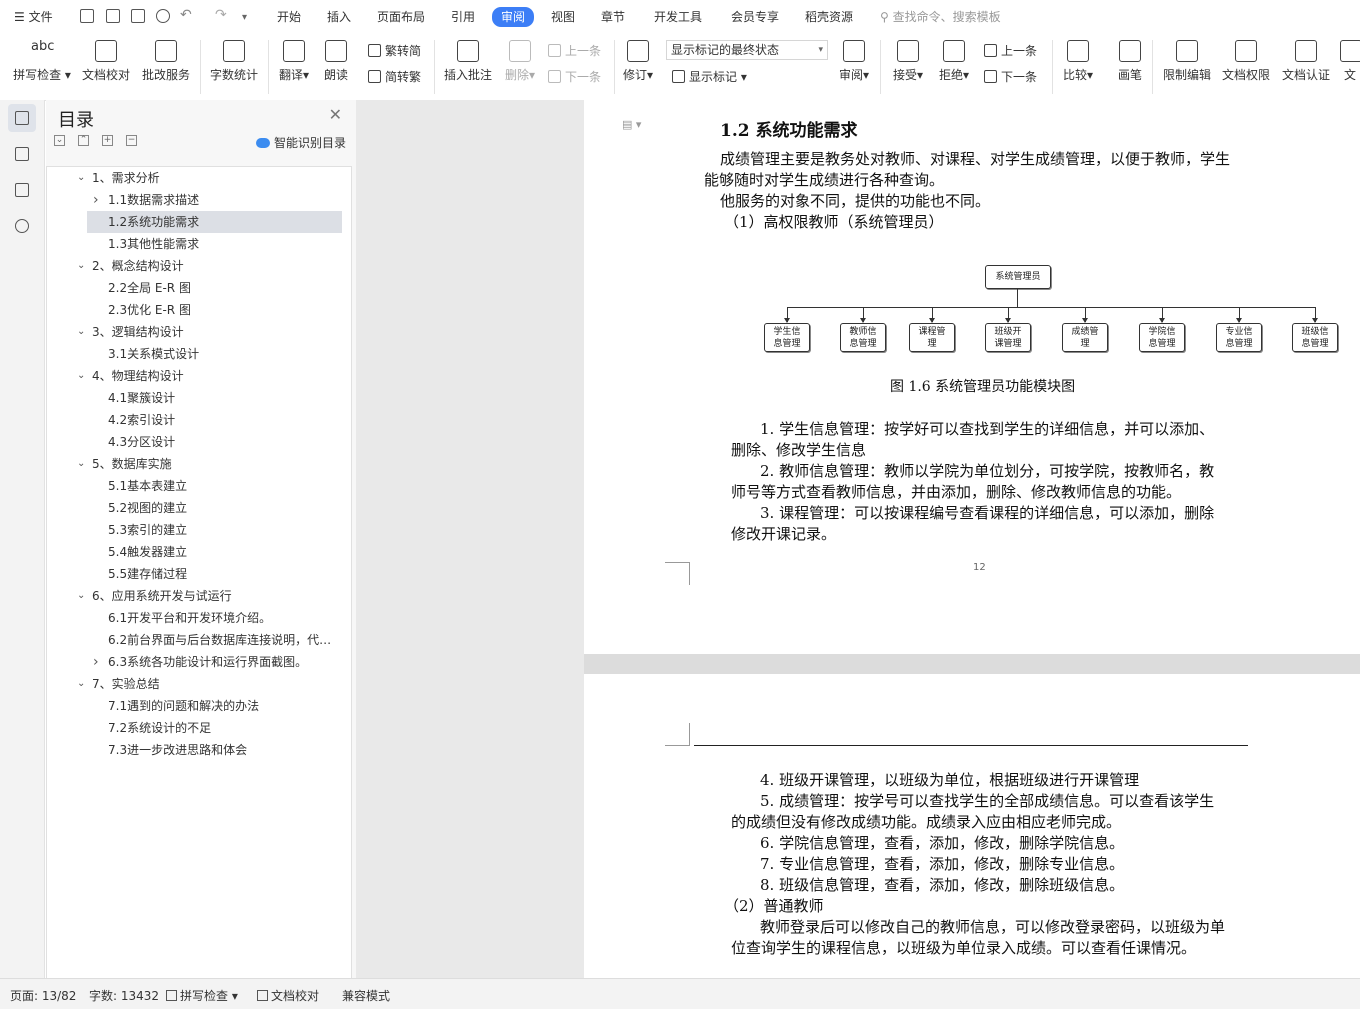 Image resolution: width=1360 pixels, height=1009 pixels. What do you see at coordinates (197, 508) in the screenshot?
I see `toc-item: 5.2视图的建立` at bounding box center [197, 508].